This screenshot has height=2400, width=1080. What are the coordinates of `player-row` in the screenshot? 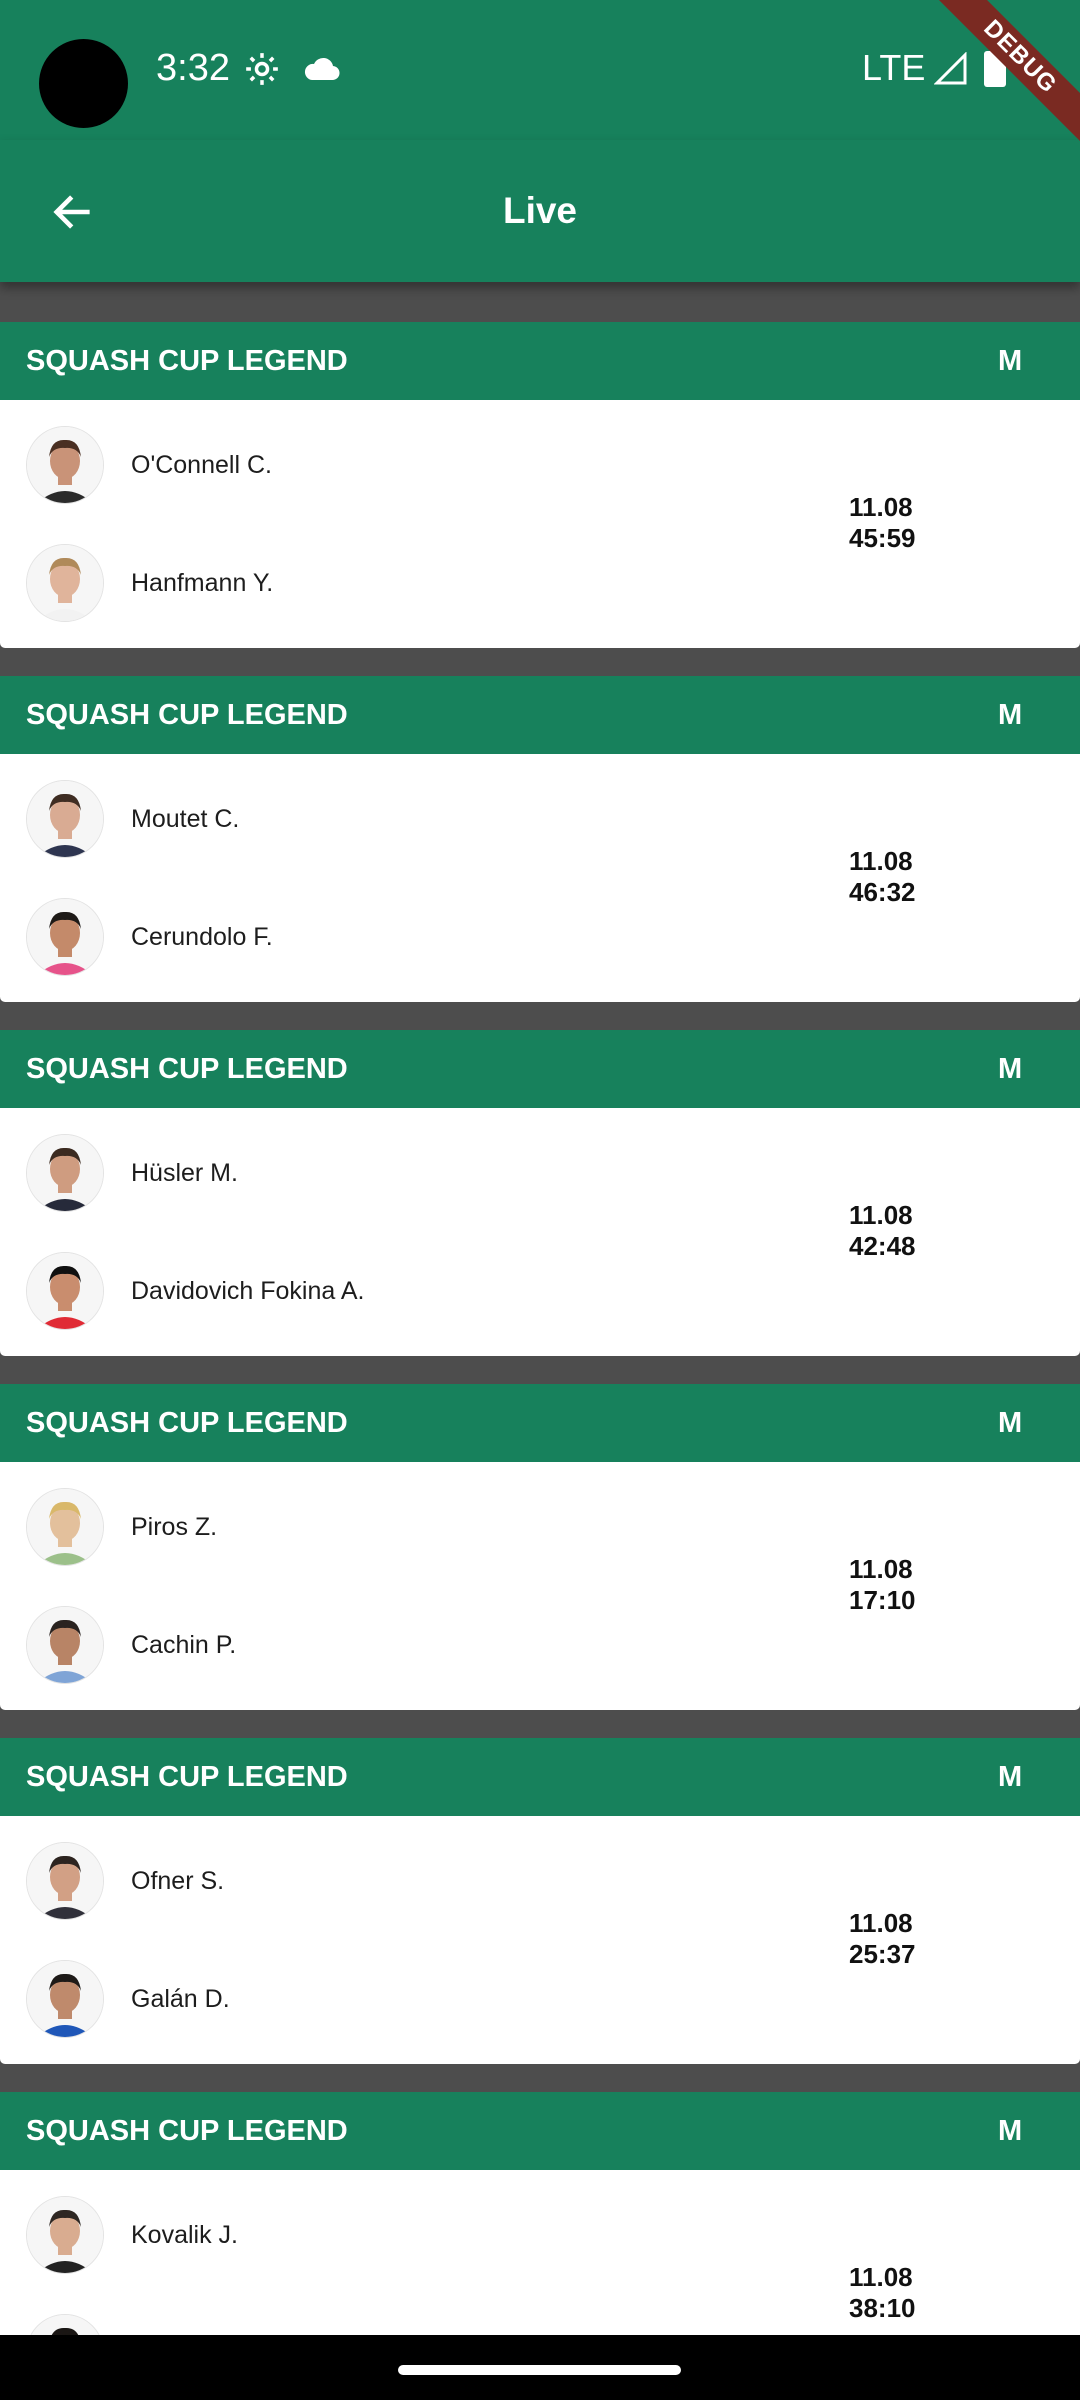 It's located at (78, 2324).